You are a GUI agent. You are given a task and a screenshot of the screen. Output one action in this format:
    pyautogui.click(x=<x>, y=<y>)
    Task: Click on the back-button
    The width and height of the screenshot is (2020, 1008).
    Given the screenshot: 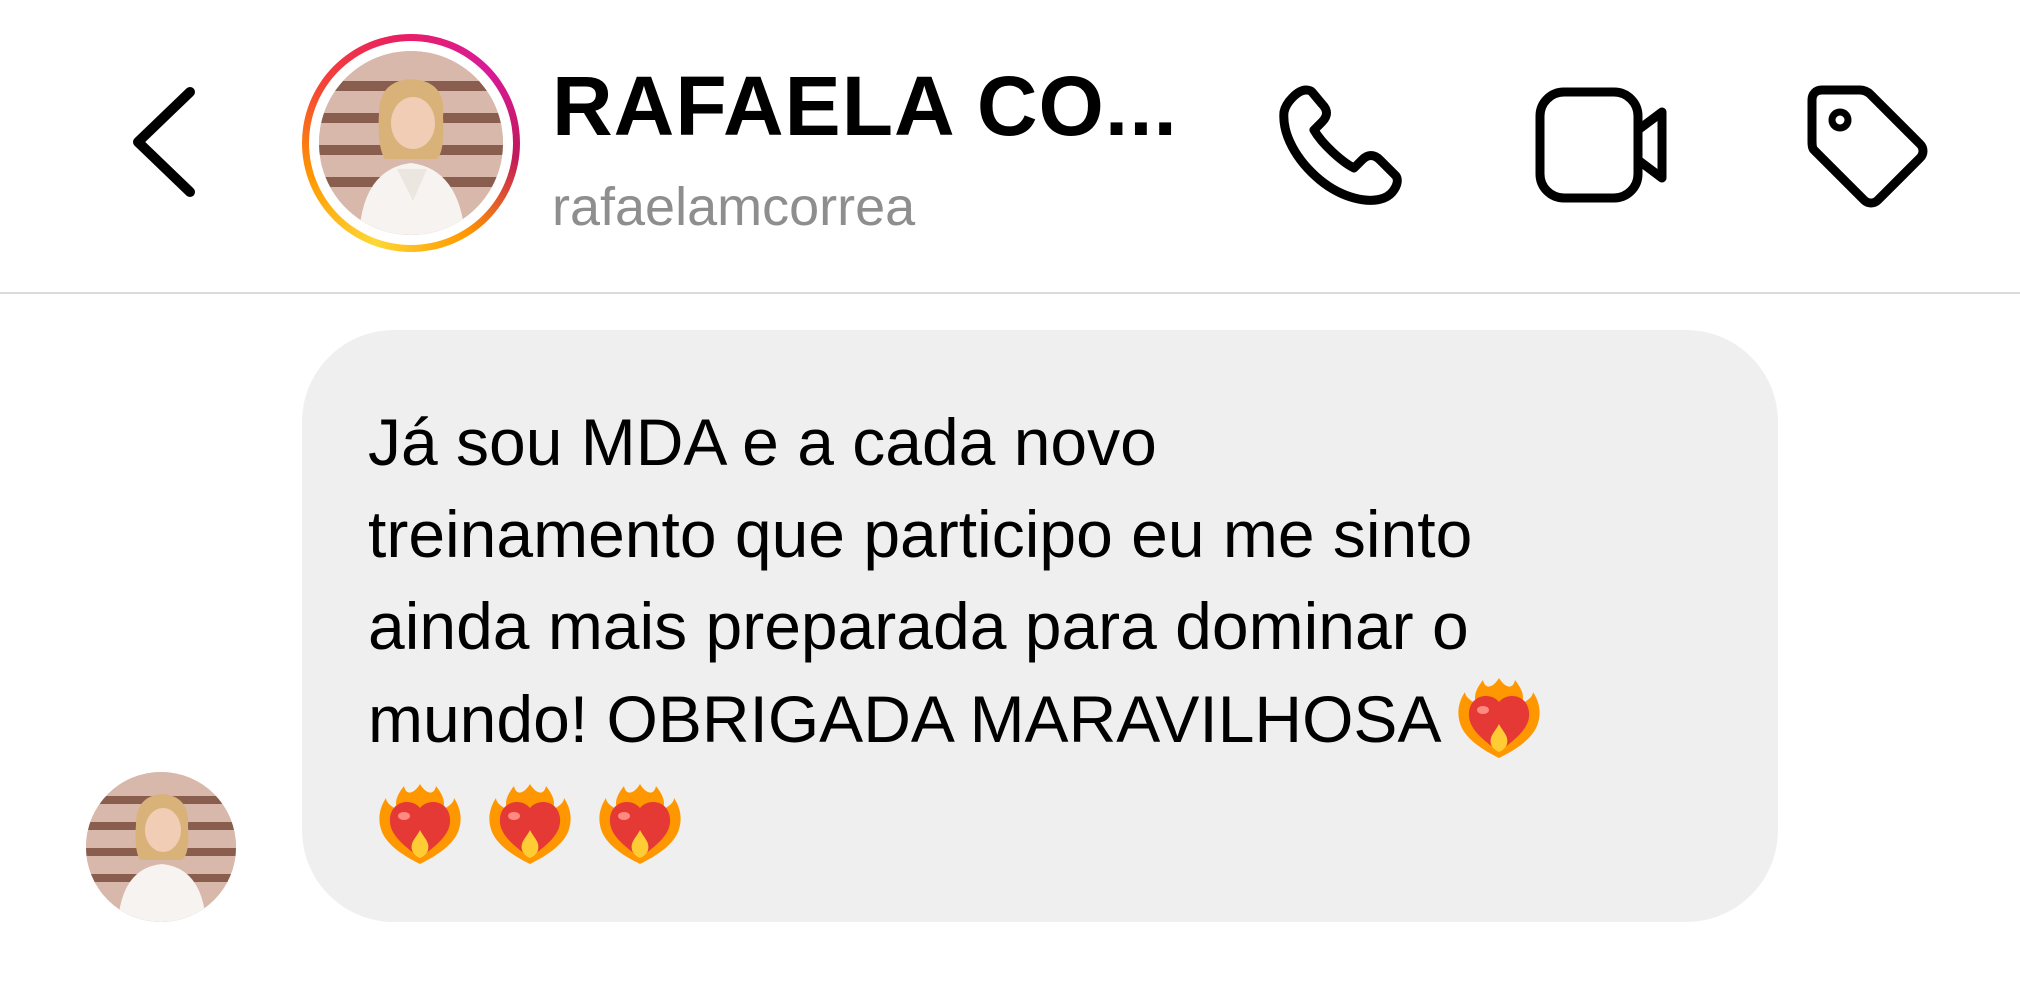 What is the action you would take?
    pyautogui.click(x=170, y=142)
    